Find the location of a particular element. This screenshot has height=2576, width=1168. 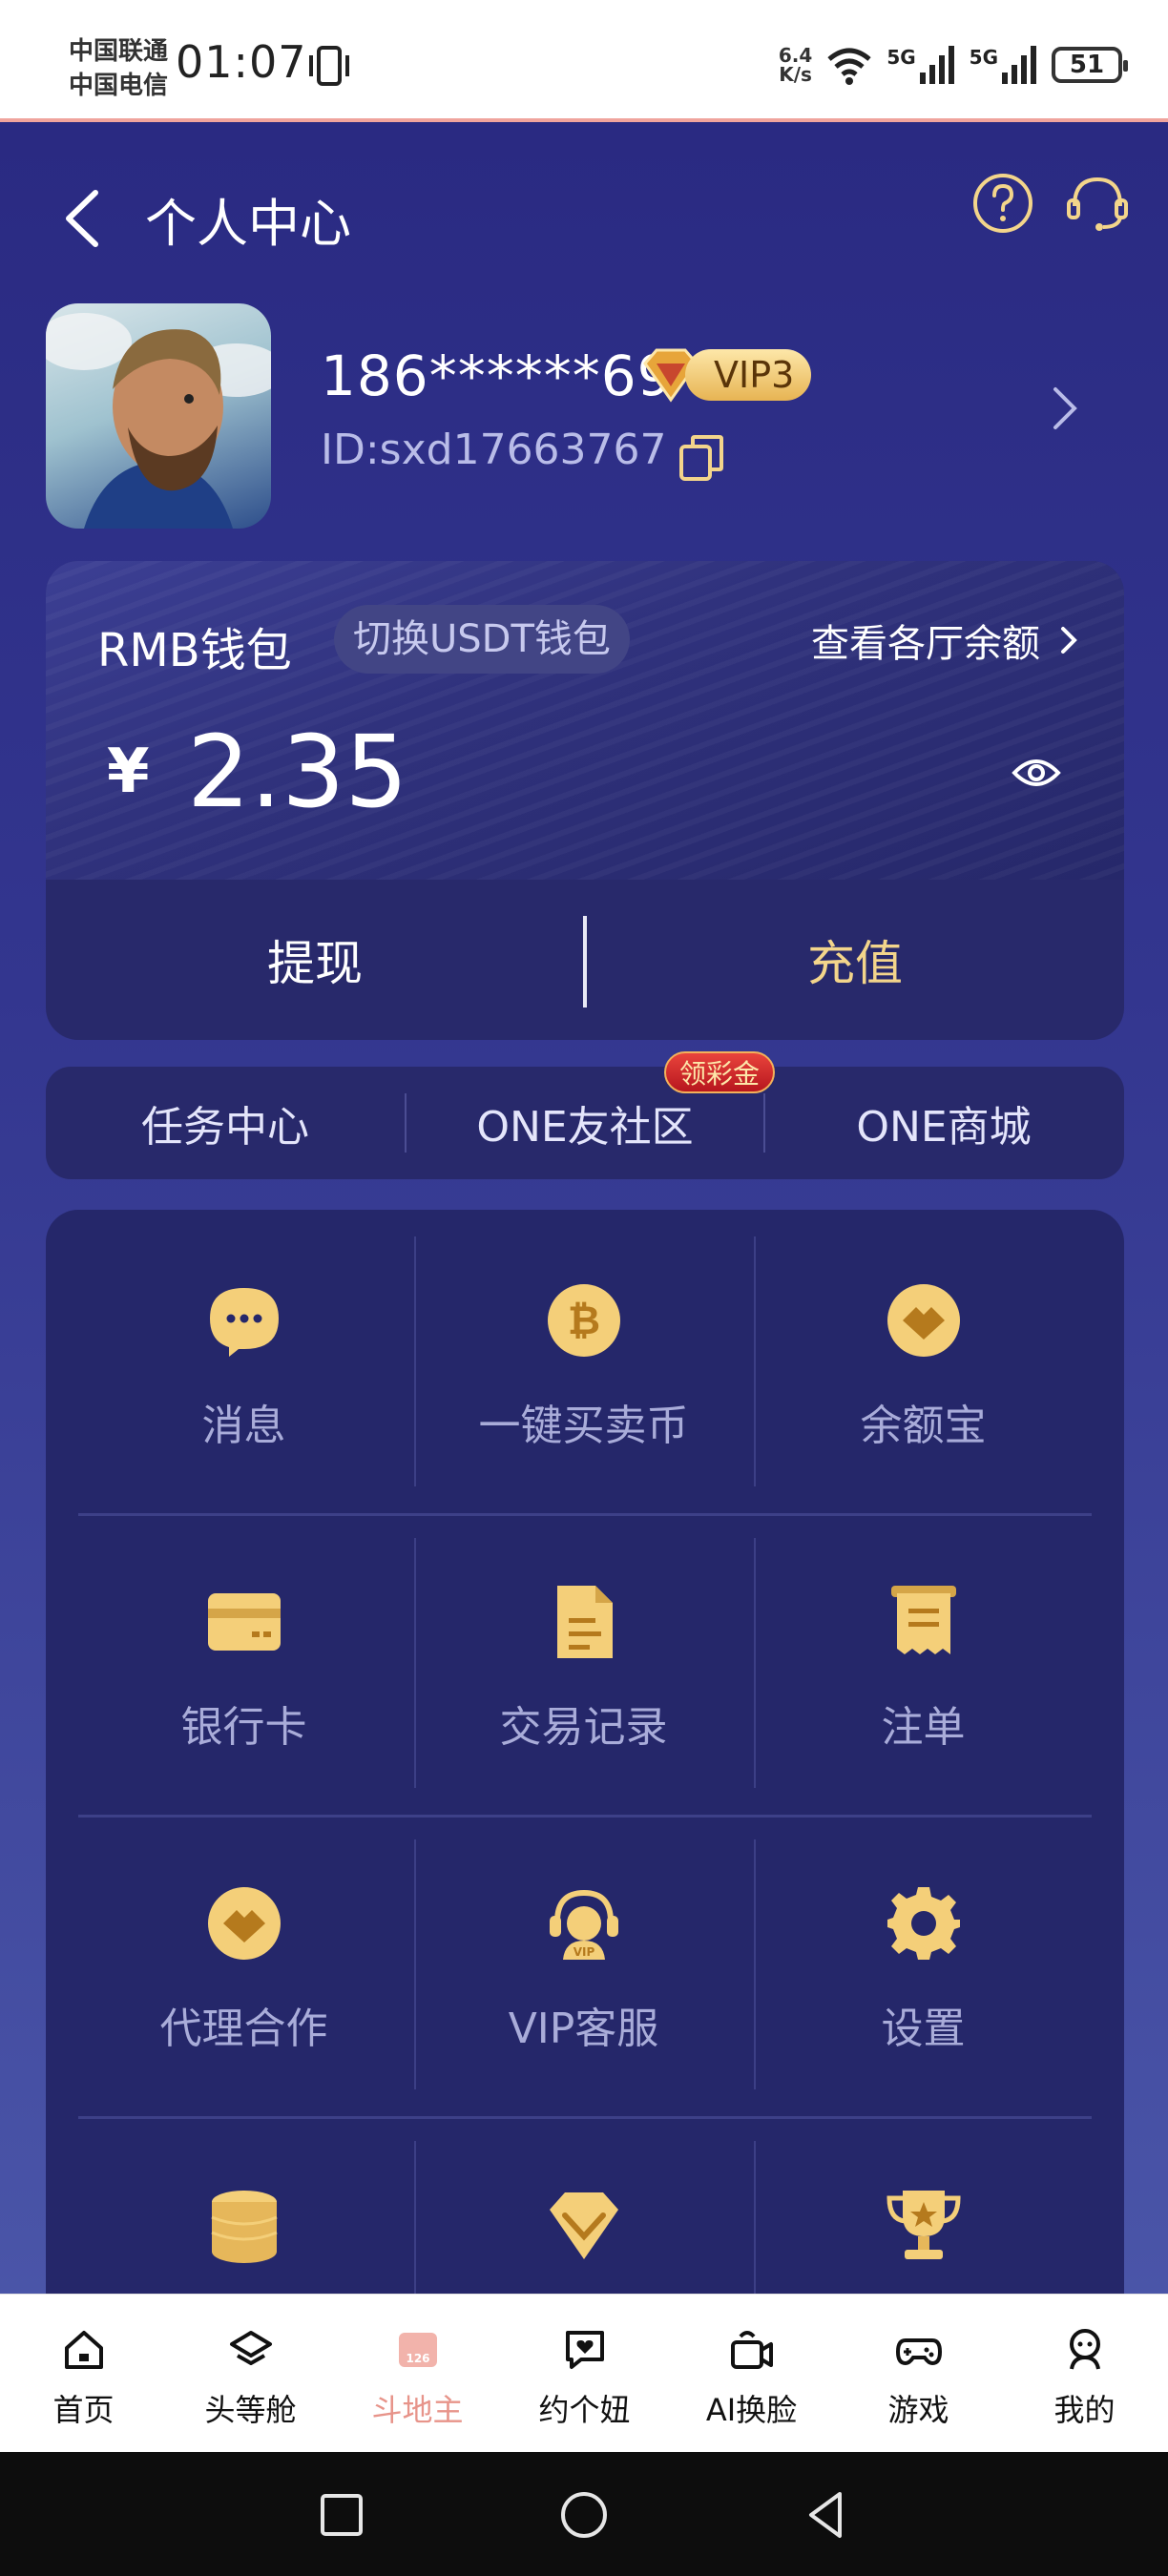

poker-game-icon: 126 is located at coordinates (418, 2350).